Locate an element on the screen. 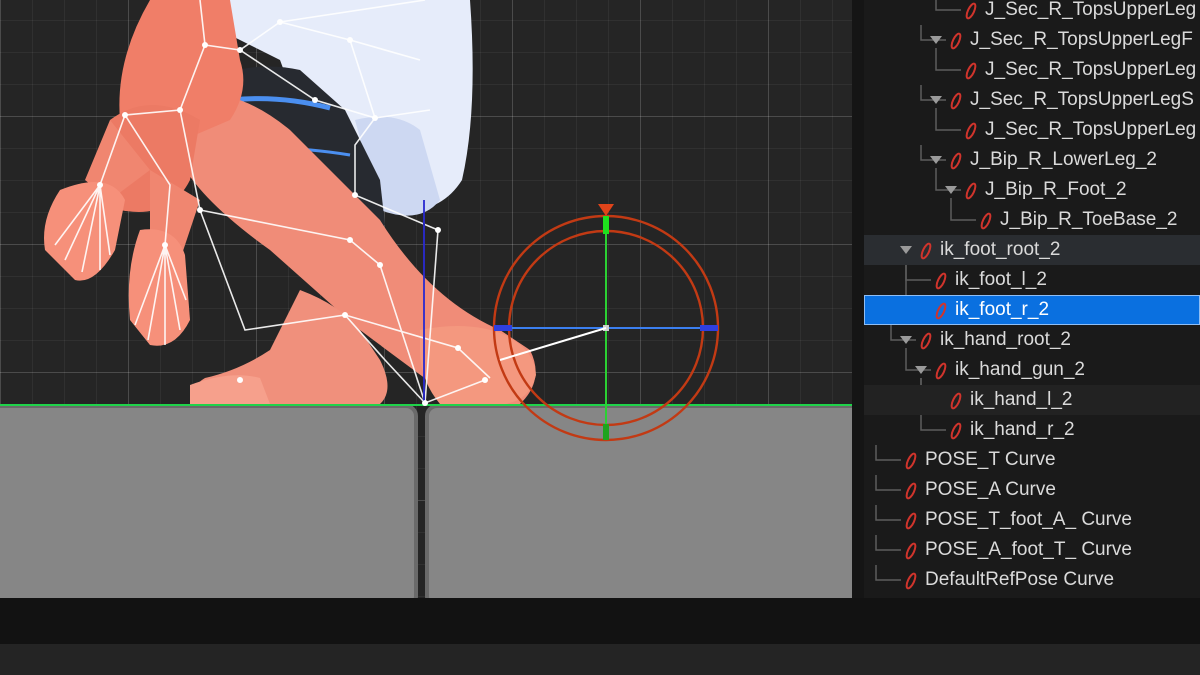  tree-row: J_Bip_R_LowerLeg_2 is located at coordinates (1032, 160).